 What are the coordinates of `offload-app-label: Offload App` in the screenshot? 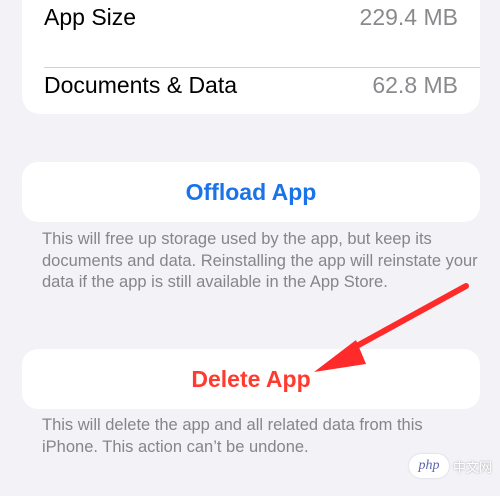 It's located at (251, 191).